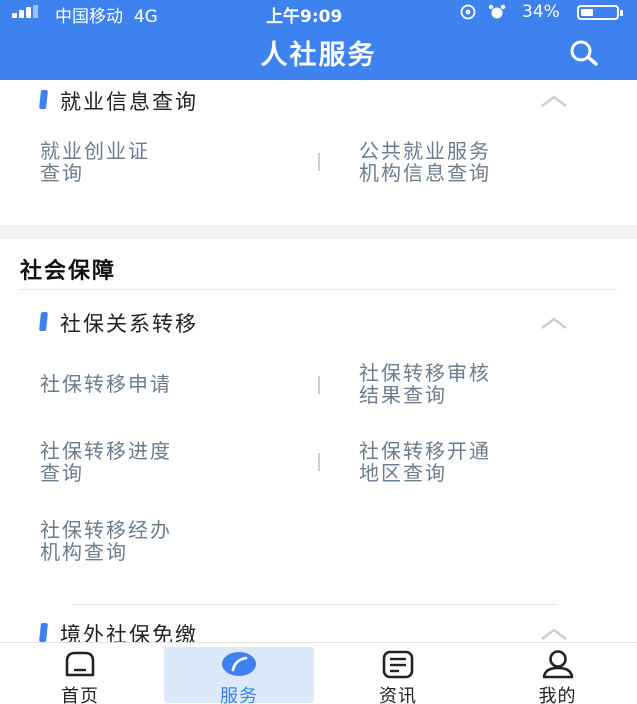  Describe the element at coordinates (129, 102) in the screenshot. I see `subsection-title: 就业信息查询` at that location.